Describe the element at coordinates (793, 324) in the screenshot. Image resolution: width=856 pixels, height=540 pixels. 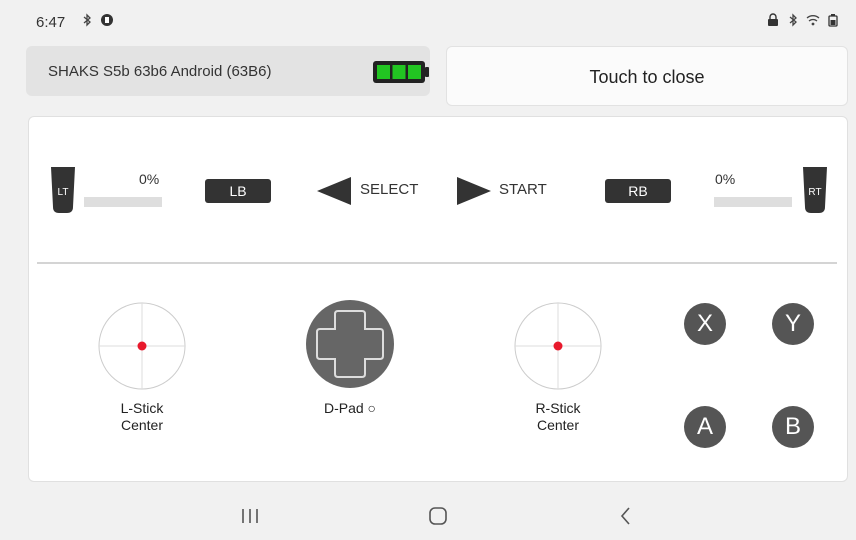
I see `y-button: Y` at that location.